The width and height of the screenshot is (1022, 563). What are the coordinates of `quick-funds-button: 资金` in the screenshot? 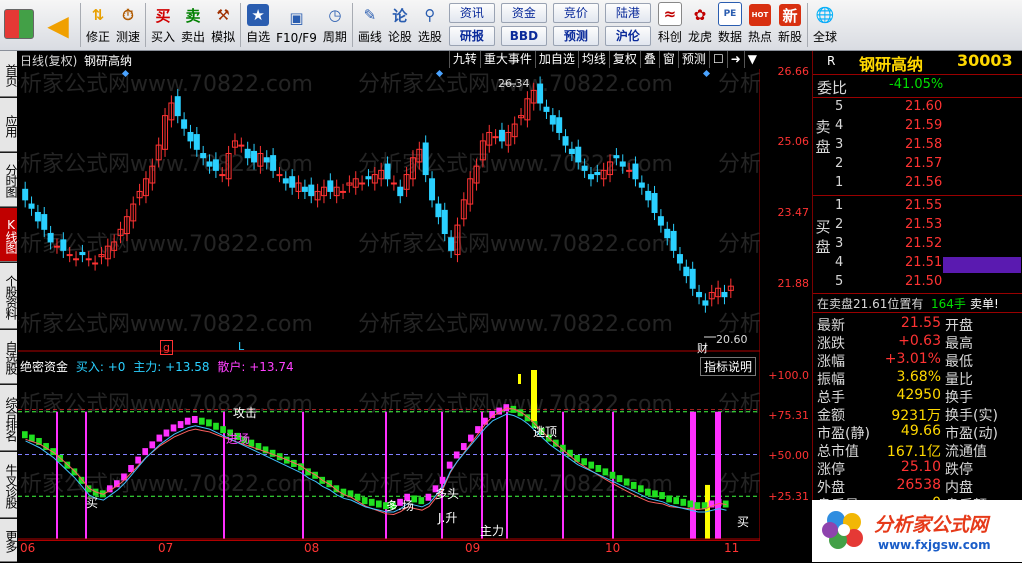 It's located at (523, 13).